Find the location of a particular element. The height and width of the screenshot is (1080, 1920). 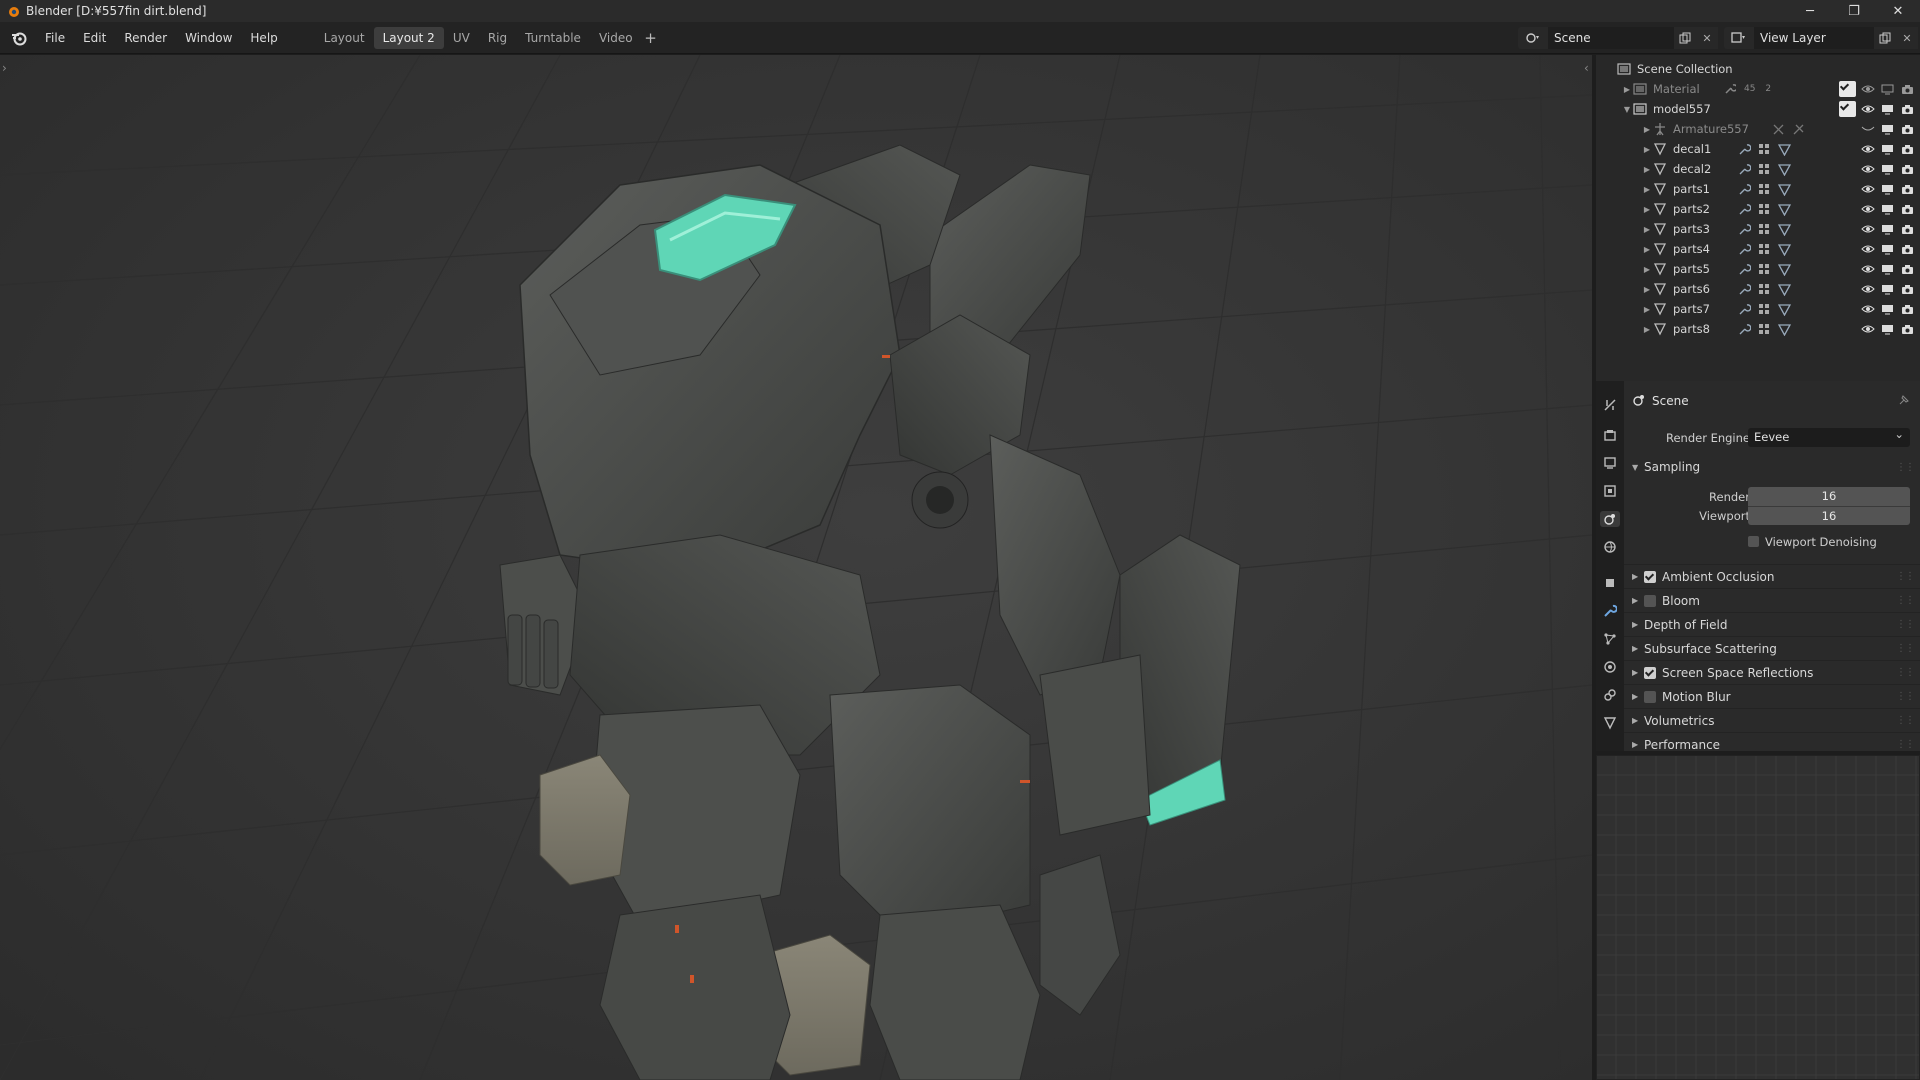

viewport-denoising-checkbox is located at coordinates (1753, 541).